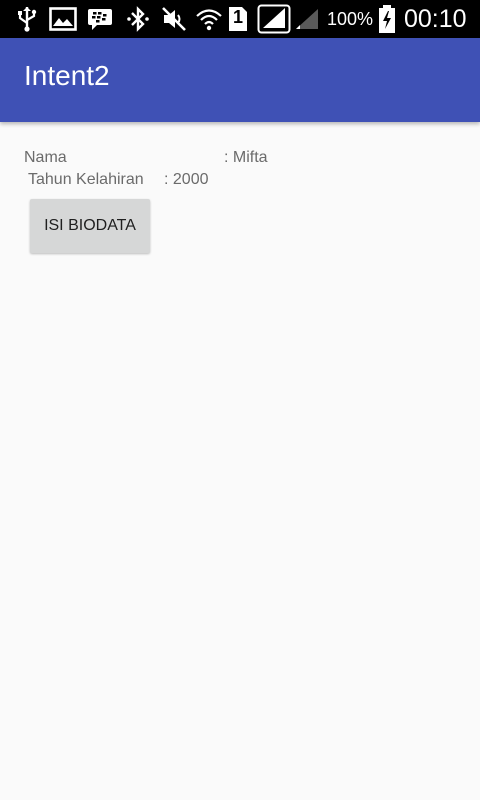 The image size is (480, 800). What do you see at coordinates (67, 75) in the screenshot?
I see `app-title: Intent2` at bounding box center [67, 75].